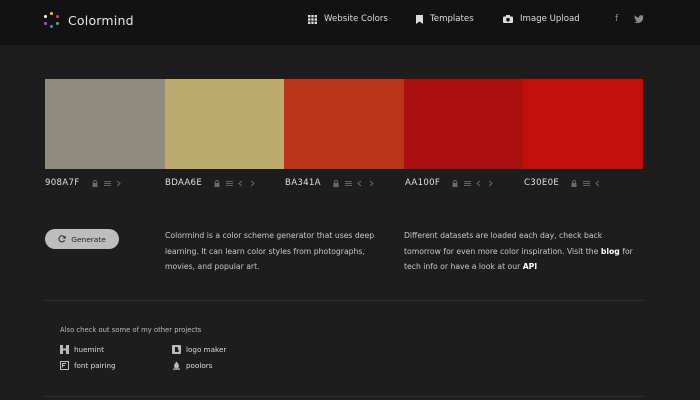  Describe the element at coordinates (95, 365) in the screenshot. I see `project-label: font pairing` at that location.